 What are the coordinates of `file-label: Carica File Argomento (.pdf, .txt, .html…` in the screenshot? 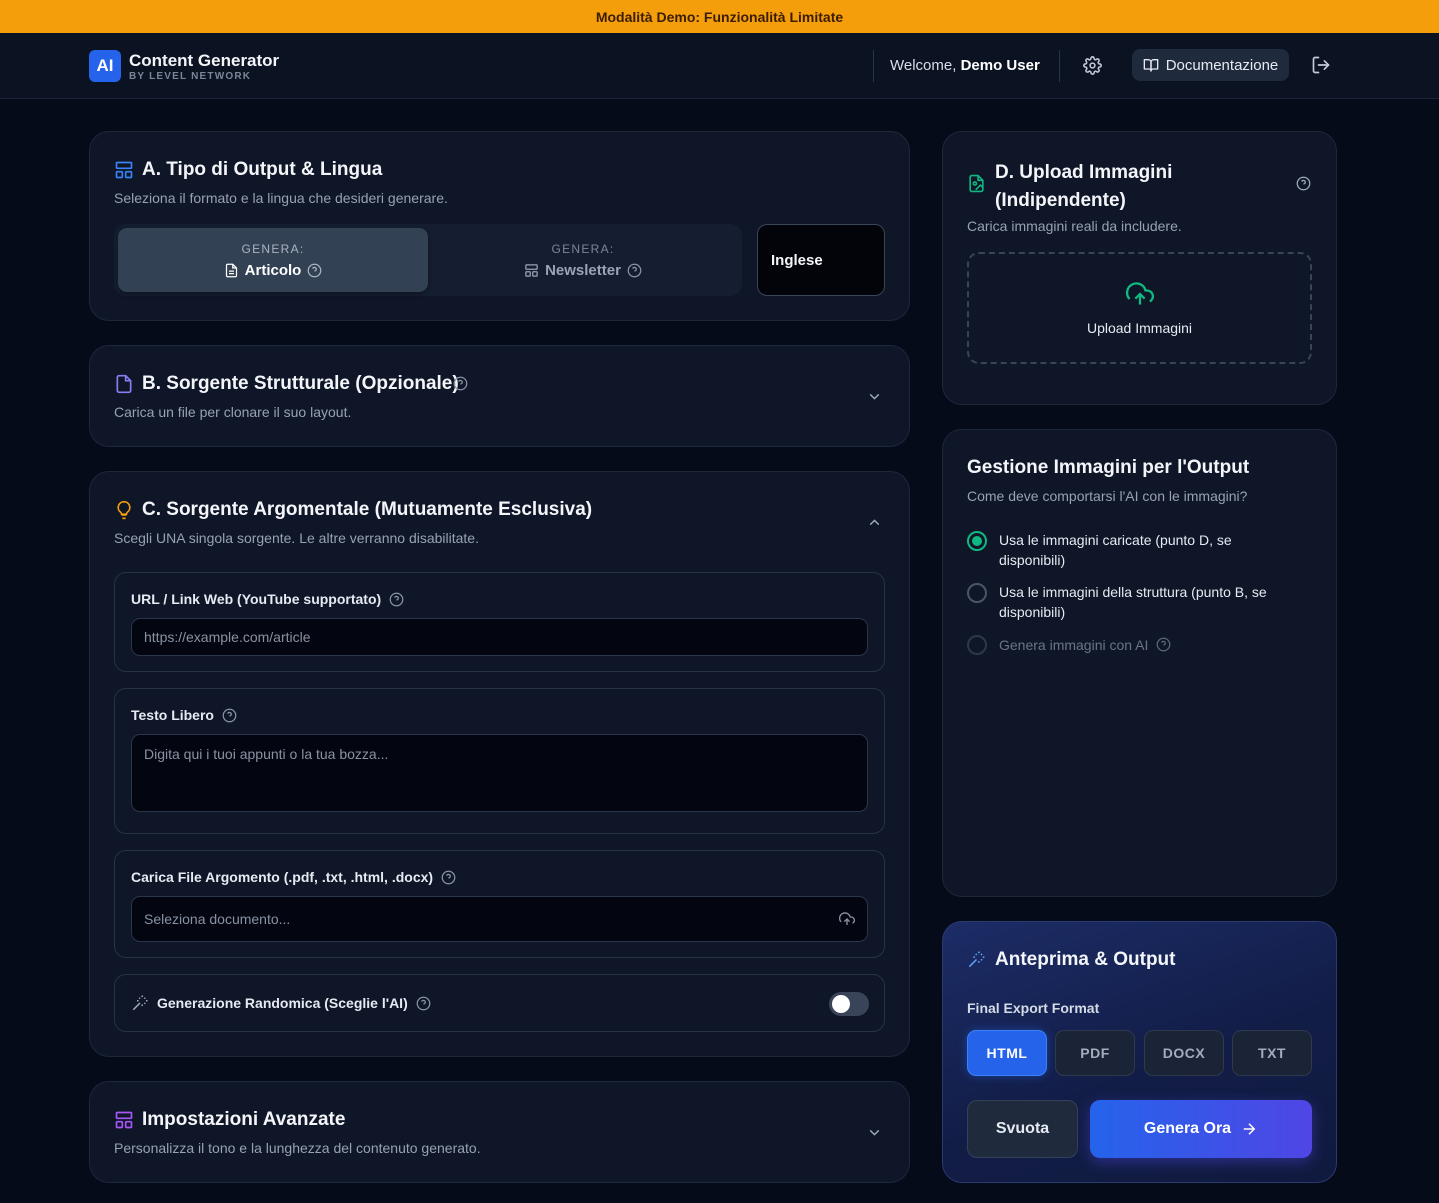 It's located at (282, 877).